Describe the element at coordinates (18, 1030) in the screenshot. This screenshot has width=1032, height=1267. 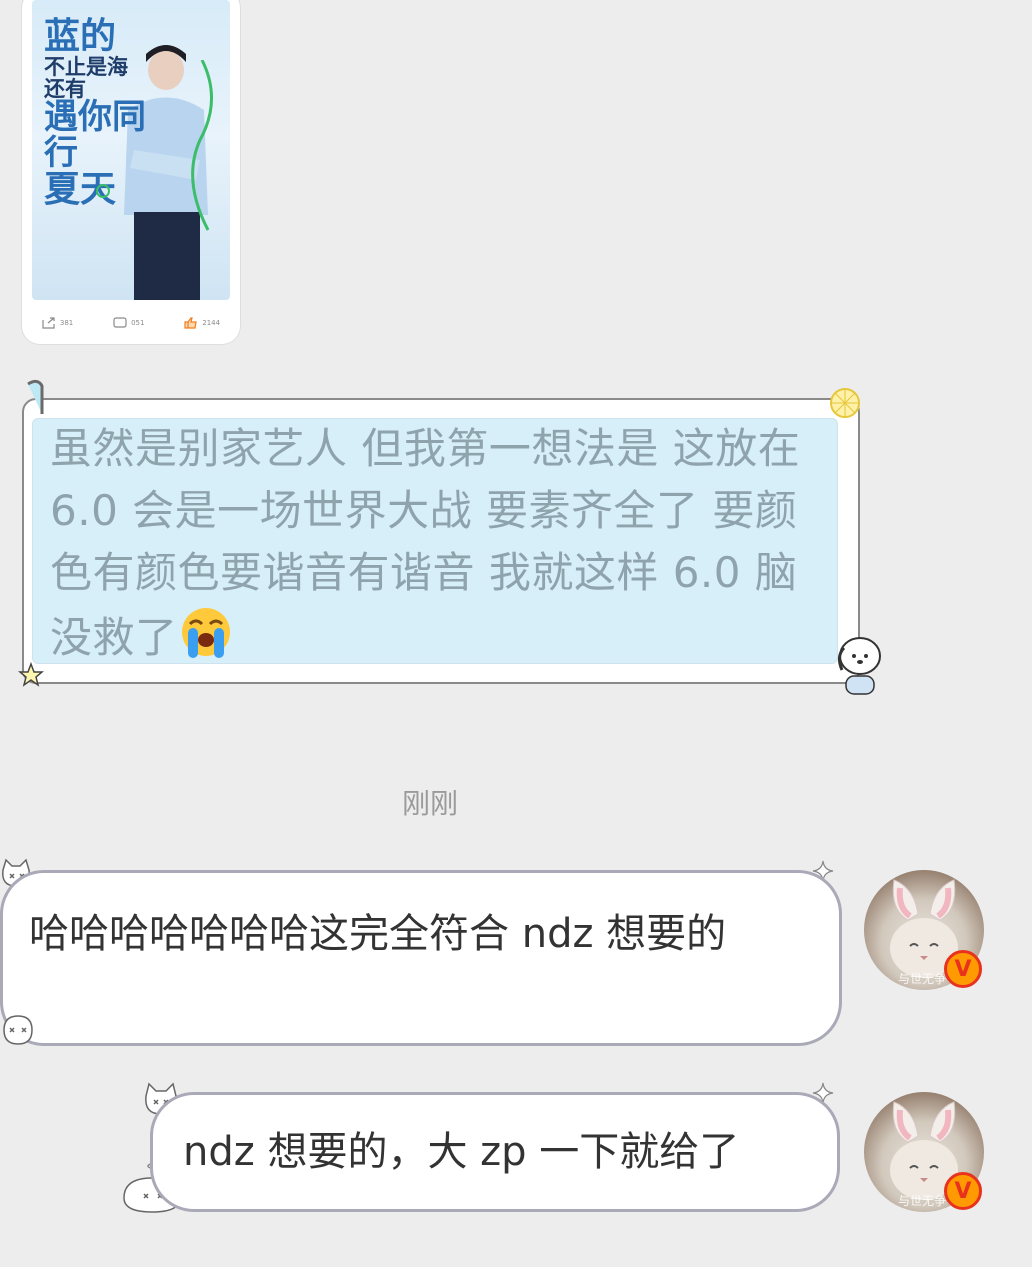
I see `sleeping-cat-doodle-icon` at that location.